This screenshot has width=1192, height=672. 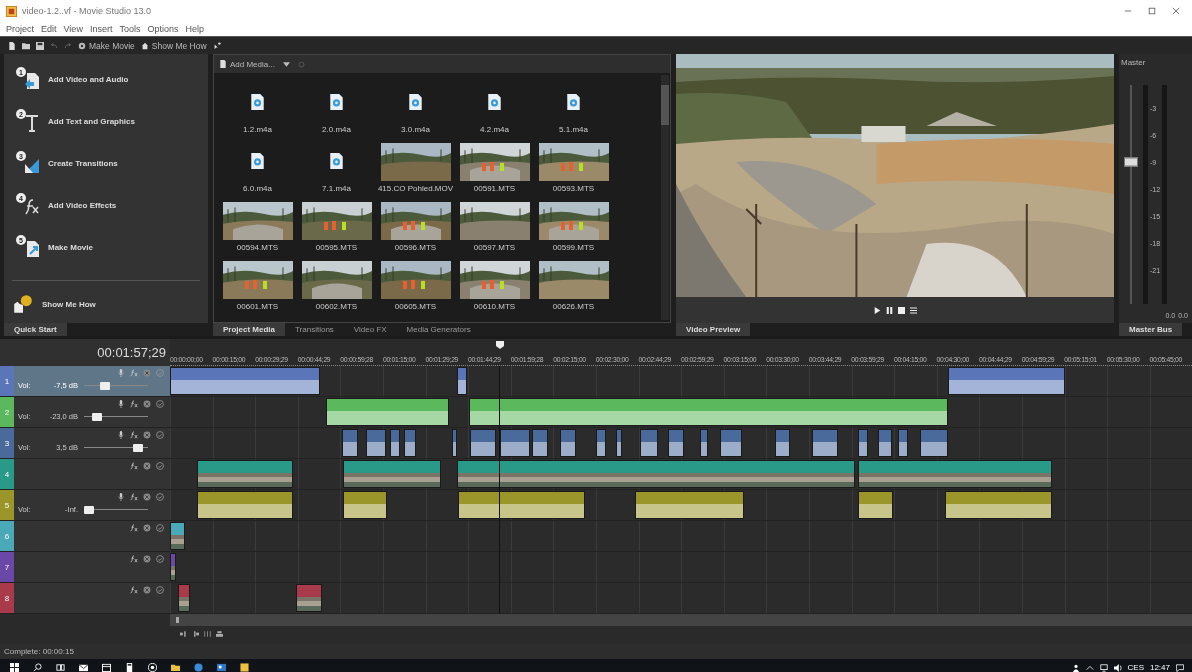 I want to click on media-item: 6.0.m4a, so click(x=257, y=165).